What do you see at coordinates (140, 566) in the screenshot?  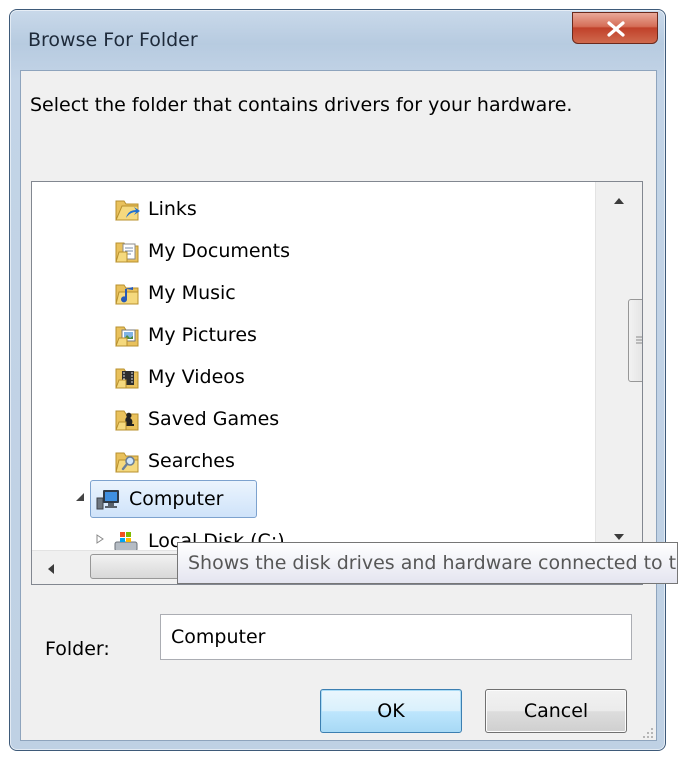 I see `horizontal-scroll-thumb` at bounding box center [140, 566].